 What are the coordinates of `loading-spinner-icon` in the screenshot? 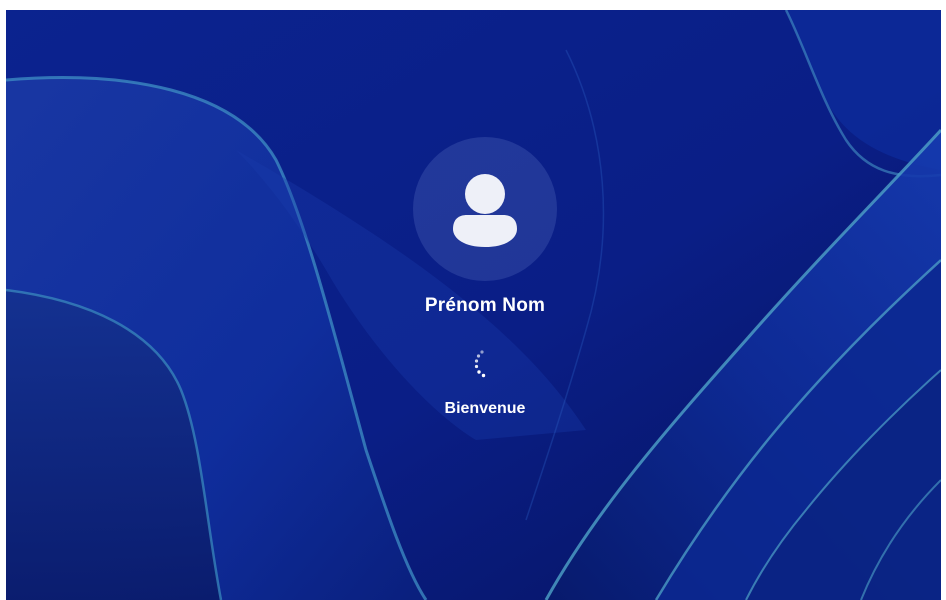 It's located at (480, 364).